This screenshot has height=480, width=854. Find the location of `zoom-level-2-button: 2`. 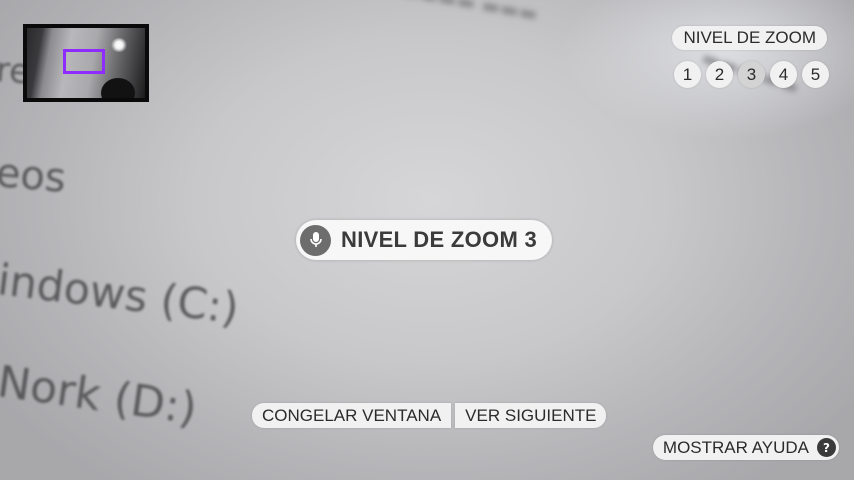

zoom-level-2-button: 2 is located at coordinates (719, 74).